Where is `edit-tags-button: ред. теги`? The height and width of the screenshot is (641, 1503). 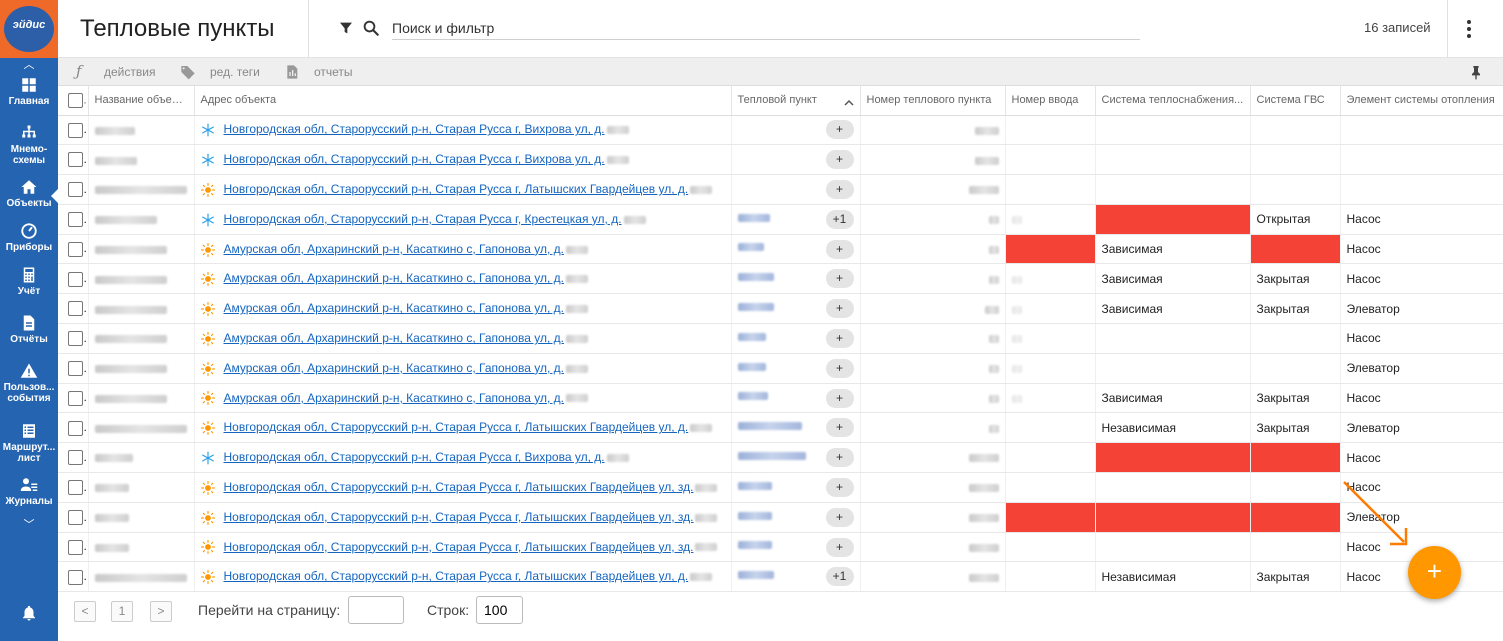 edit-tags-button: ред. теги is located at coordinates (235, 72).